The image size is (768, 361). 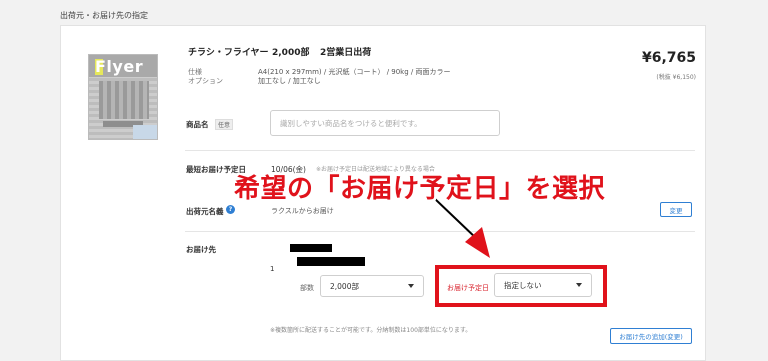 What do you see at coordinates (302, 211) in the screenshot?
I see `origin-name-value: ラクスルからお届け` at bounding box center [302, 211].